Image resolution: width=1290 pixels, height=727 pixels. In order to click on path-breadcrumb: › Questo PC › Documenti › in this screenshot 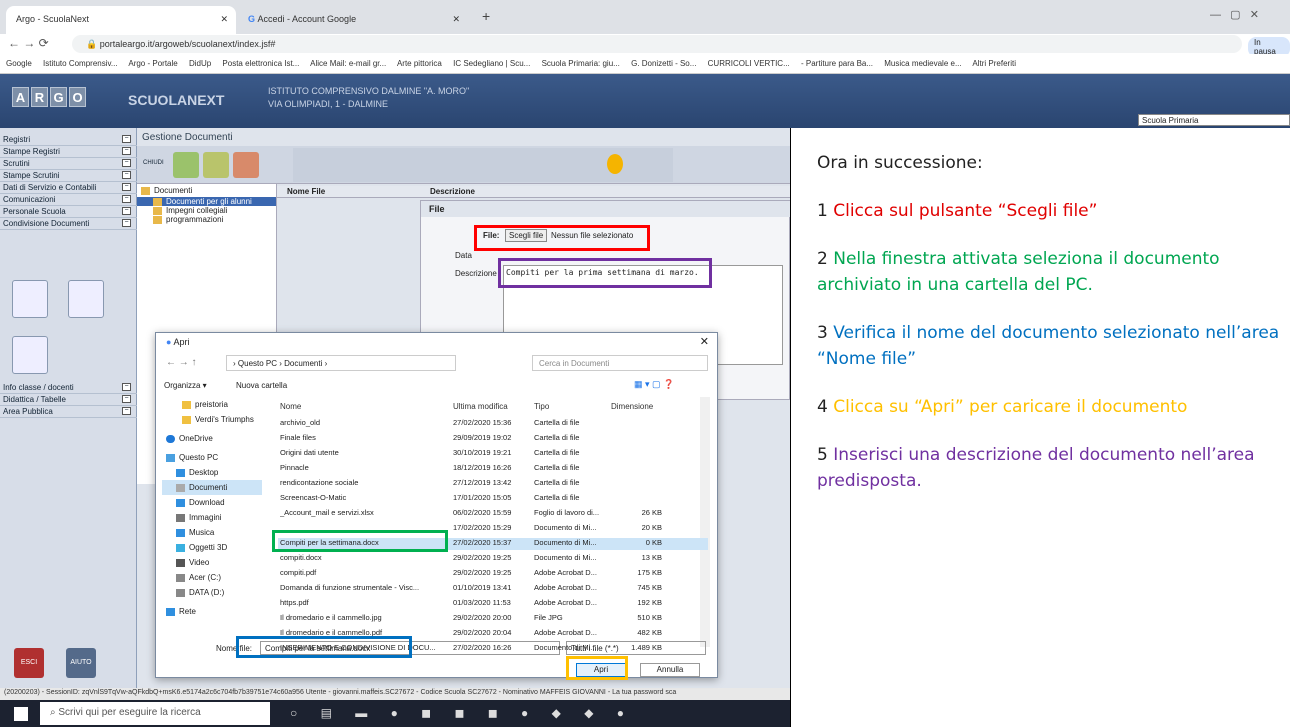, I will do `click(341, 363)`.